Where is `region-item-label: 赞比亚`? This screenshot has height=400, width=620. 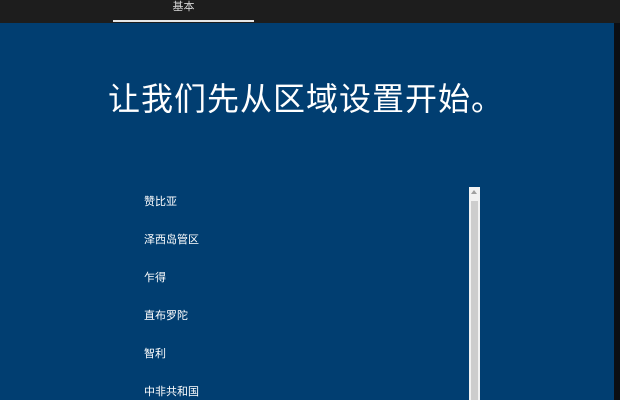
region-item-label: 赞比亚 is located at coordinates (160, 201).